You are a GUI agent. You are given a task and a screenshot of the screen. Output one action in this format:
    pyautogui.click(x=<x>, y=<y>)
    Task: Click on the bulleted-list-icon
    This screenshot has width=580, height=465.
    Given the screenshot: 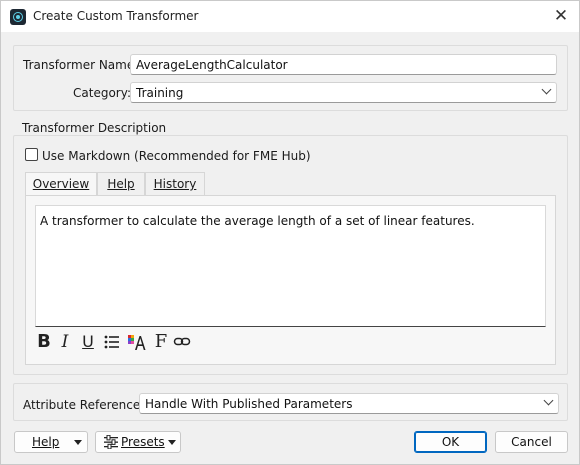 What is the action you would take?
    pyautogui.click(x=112, y=342)
    